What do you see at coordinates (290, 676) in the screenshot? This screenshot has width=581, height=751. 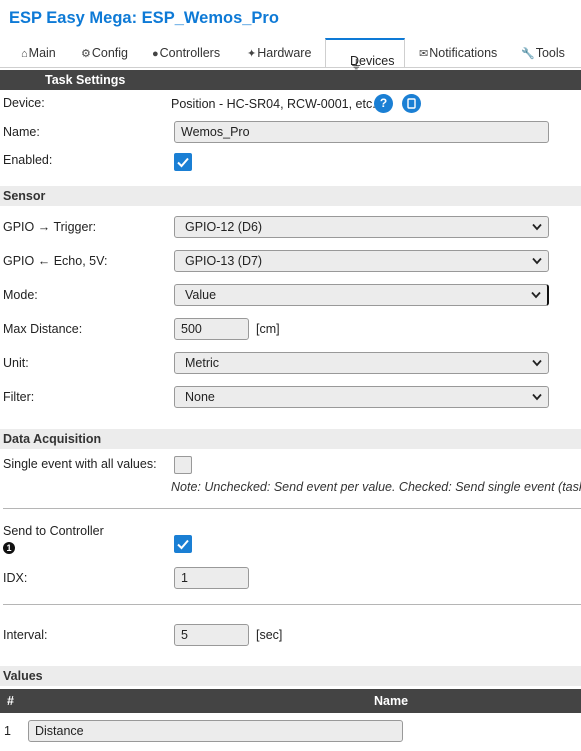 I see `values-section-header: Values` at bounding box center [290, 676].